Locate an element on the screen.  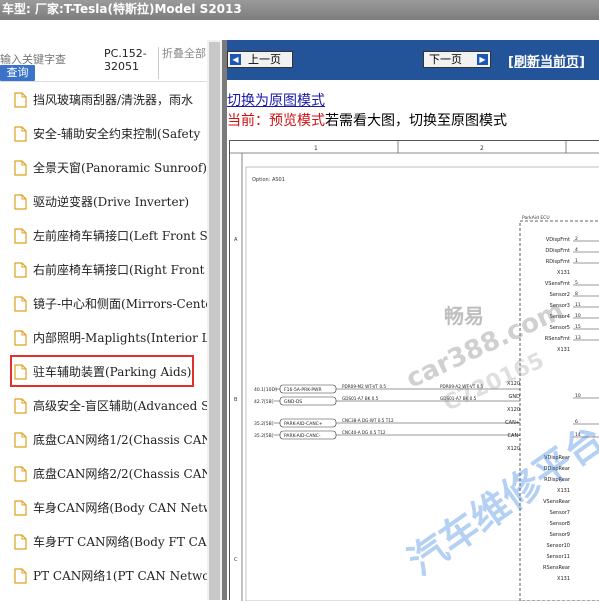
tree-item-label: PT CAN网络1(PT CAN Network is located at coordinates (120, 576).